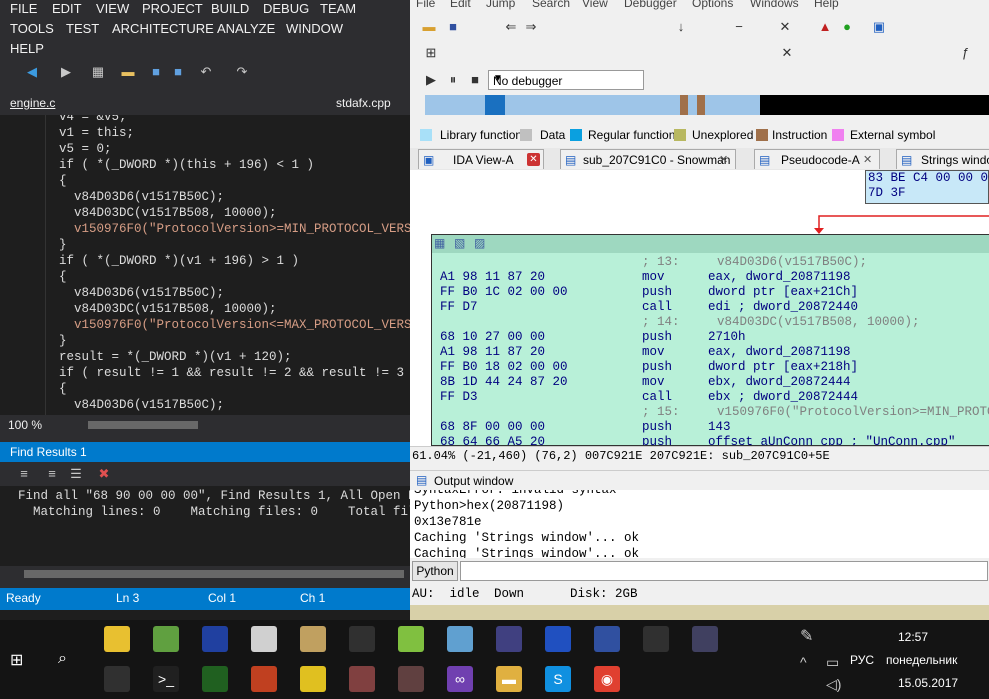 The height and width of the screenshot is (699, 989). What do you see at coordinates (595, 5) in the screenshot?
I see `ida-menu-view: View` at bounding box center [595, 5].